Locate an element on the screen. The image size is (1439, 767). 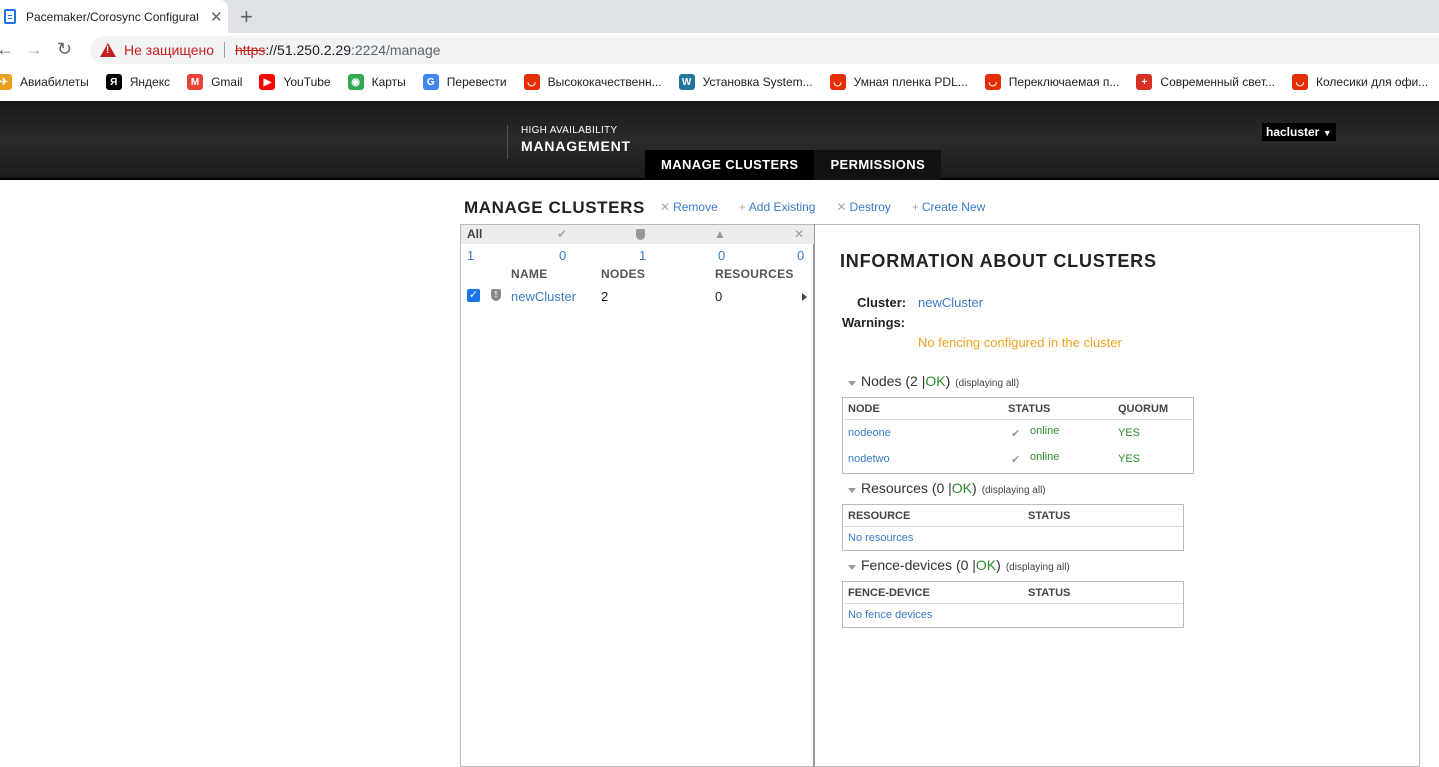
nodes-section-toggle: Nodes (2 | OK) (displaying all) is located at coordinates (933, 381).